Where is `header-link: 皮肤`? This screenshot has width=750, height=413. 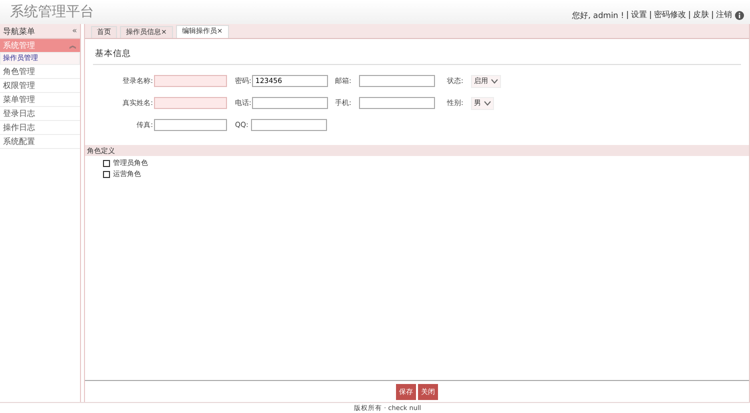 header-link: 皮肤 is located at coordinates (699, 15).